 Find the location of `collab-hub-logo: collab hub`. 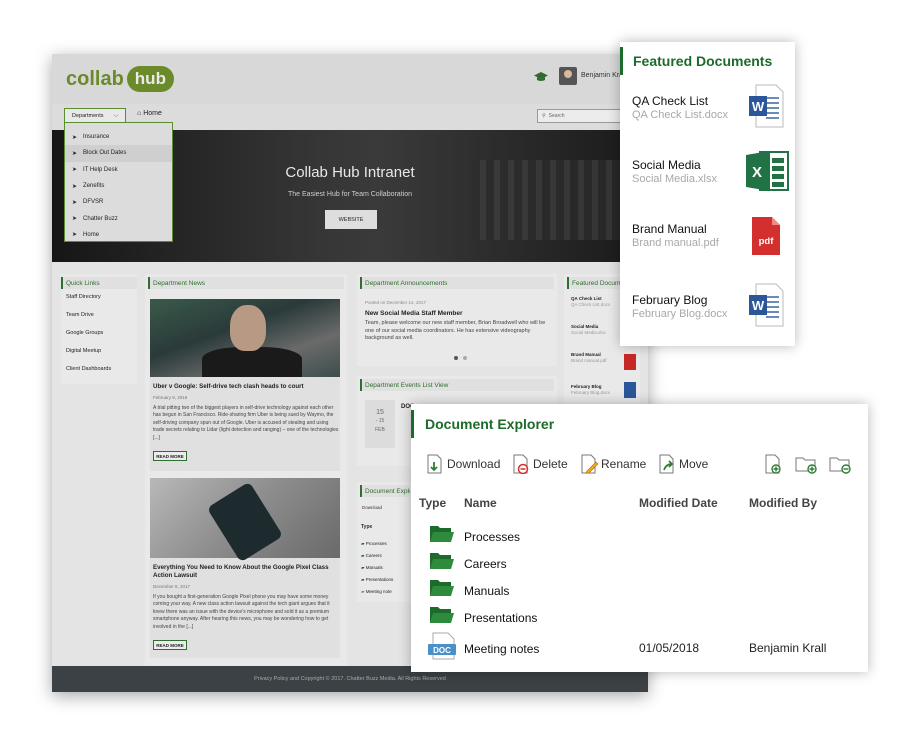

collab-hub-logo: collab hub is located at coordinates (120, 79).